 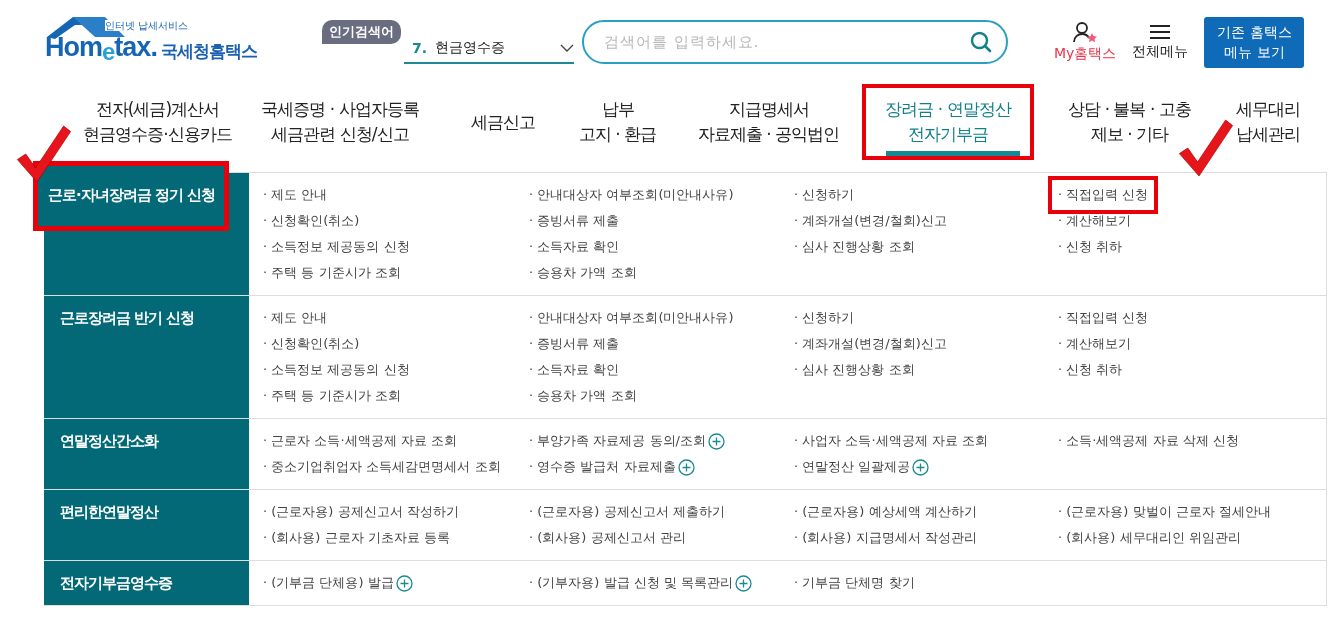 What do you see at coordinates (795, 42) in the screenshot?
I see `search-bar: 검색어를 입력하세요.` at bounding box center [795, 42].